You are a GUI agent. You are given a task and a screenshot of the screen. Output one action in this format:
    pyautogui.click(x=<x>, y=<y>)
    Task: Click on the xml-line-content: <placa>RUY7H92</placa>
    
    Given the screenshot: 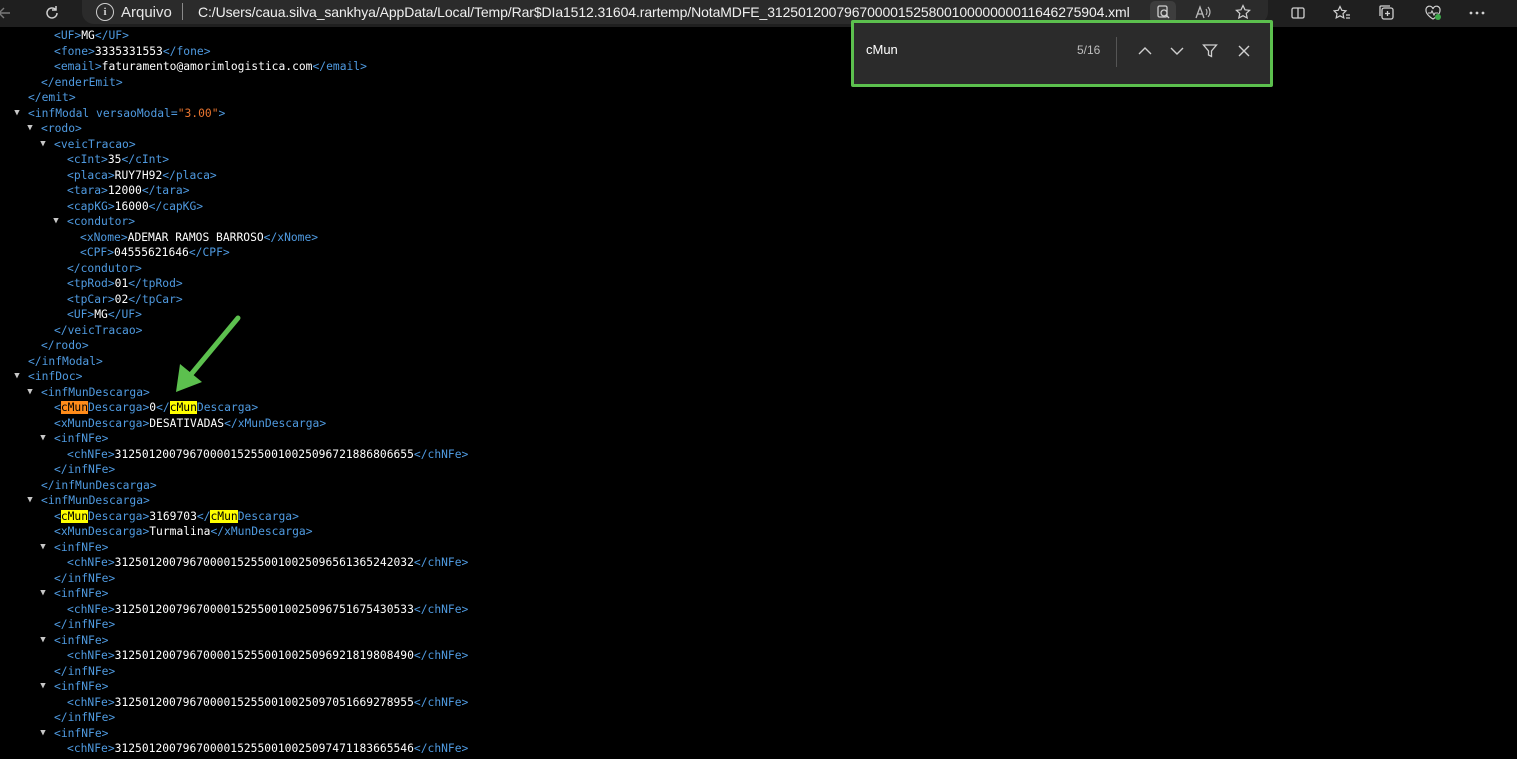 What is the action you would take?
    pyautogui.click(x=142, y=175)
    